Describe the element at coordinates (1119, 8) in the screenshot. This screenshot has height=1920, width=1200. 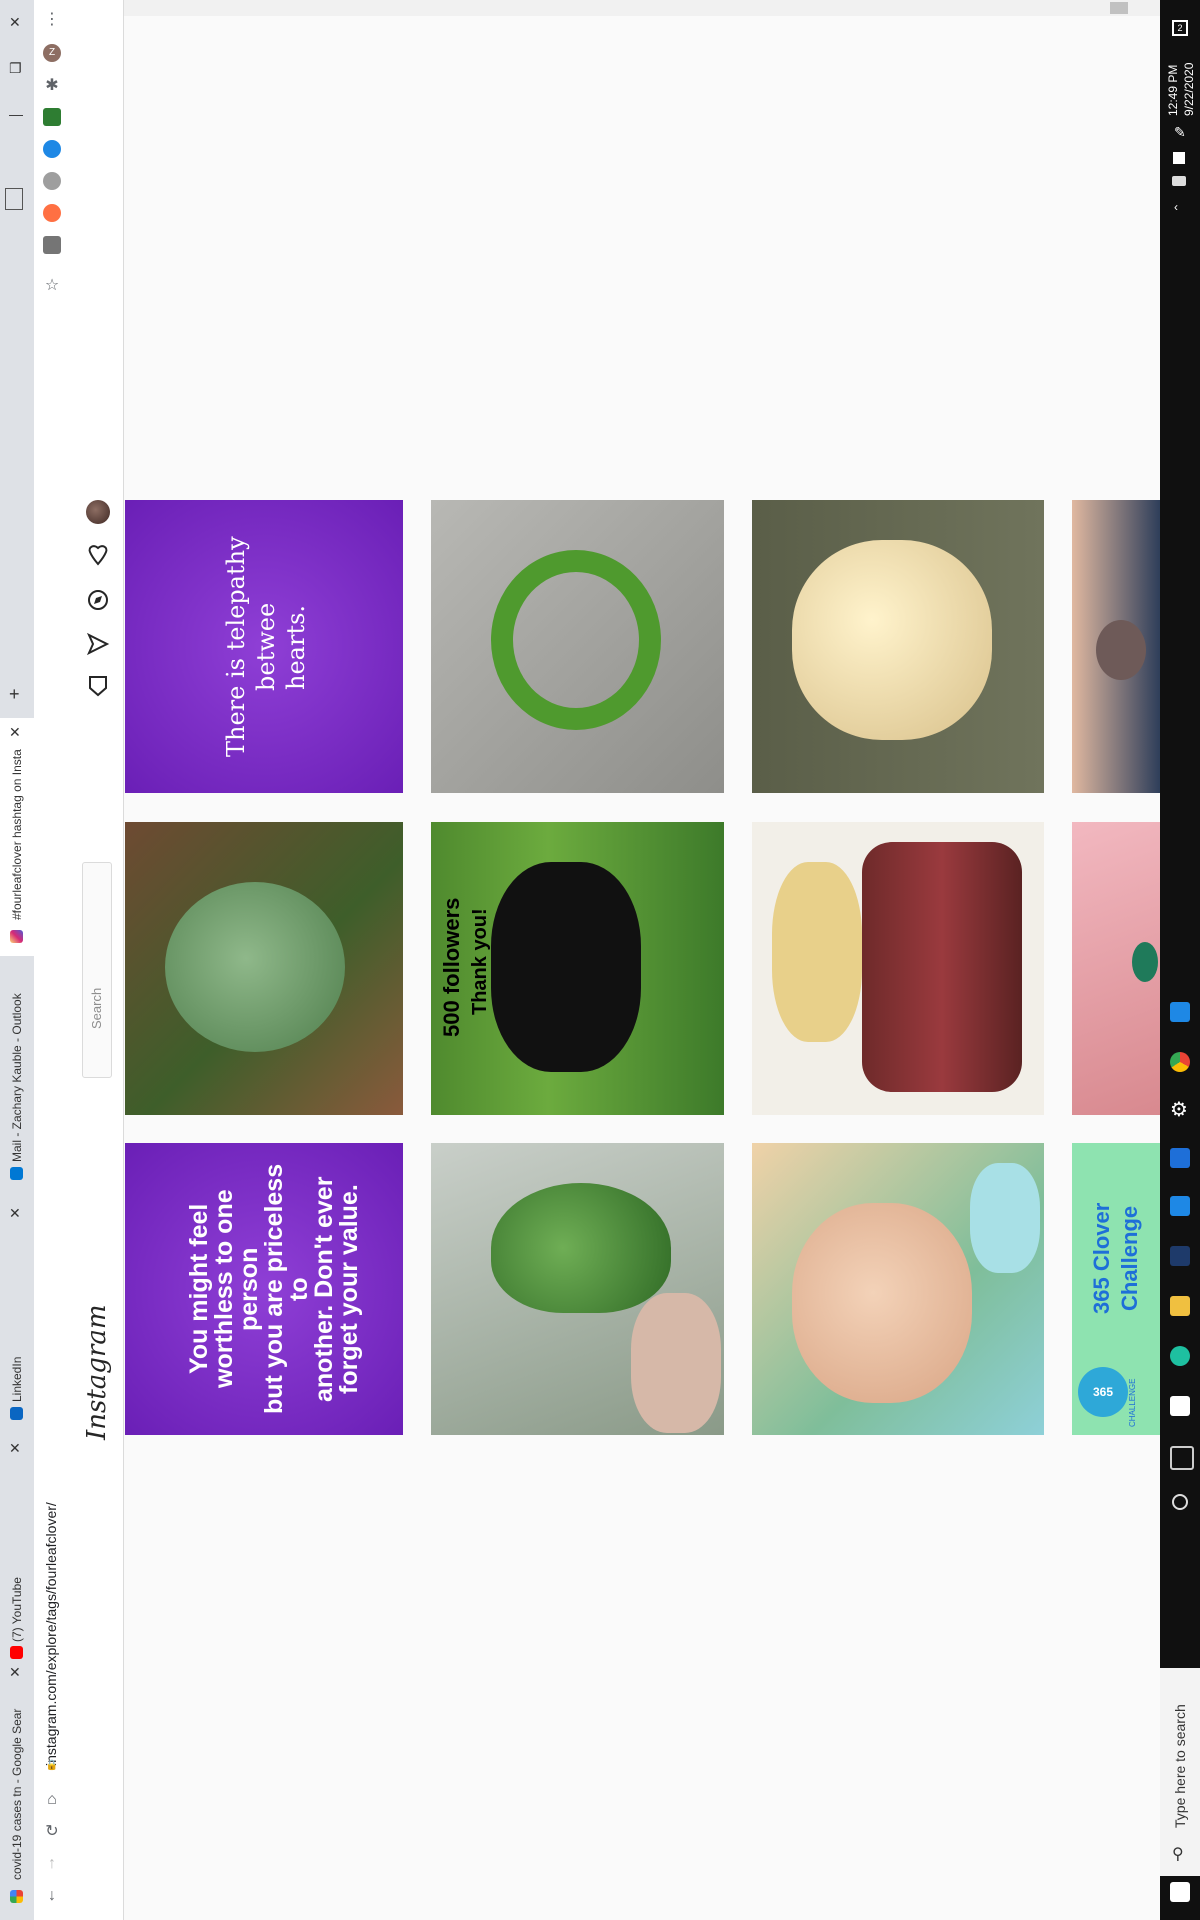
I see `scrollbar-thumb` at that location.